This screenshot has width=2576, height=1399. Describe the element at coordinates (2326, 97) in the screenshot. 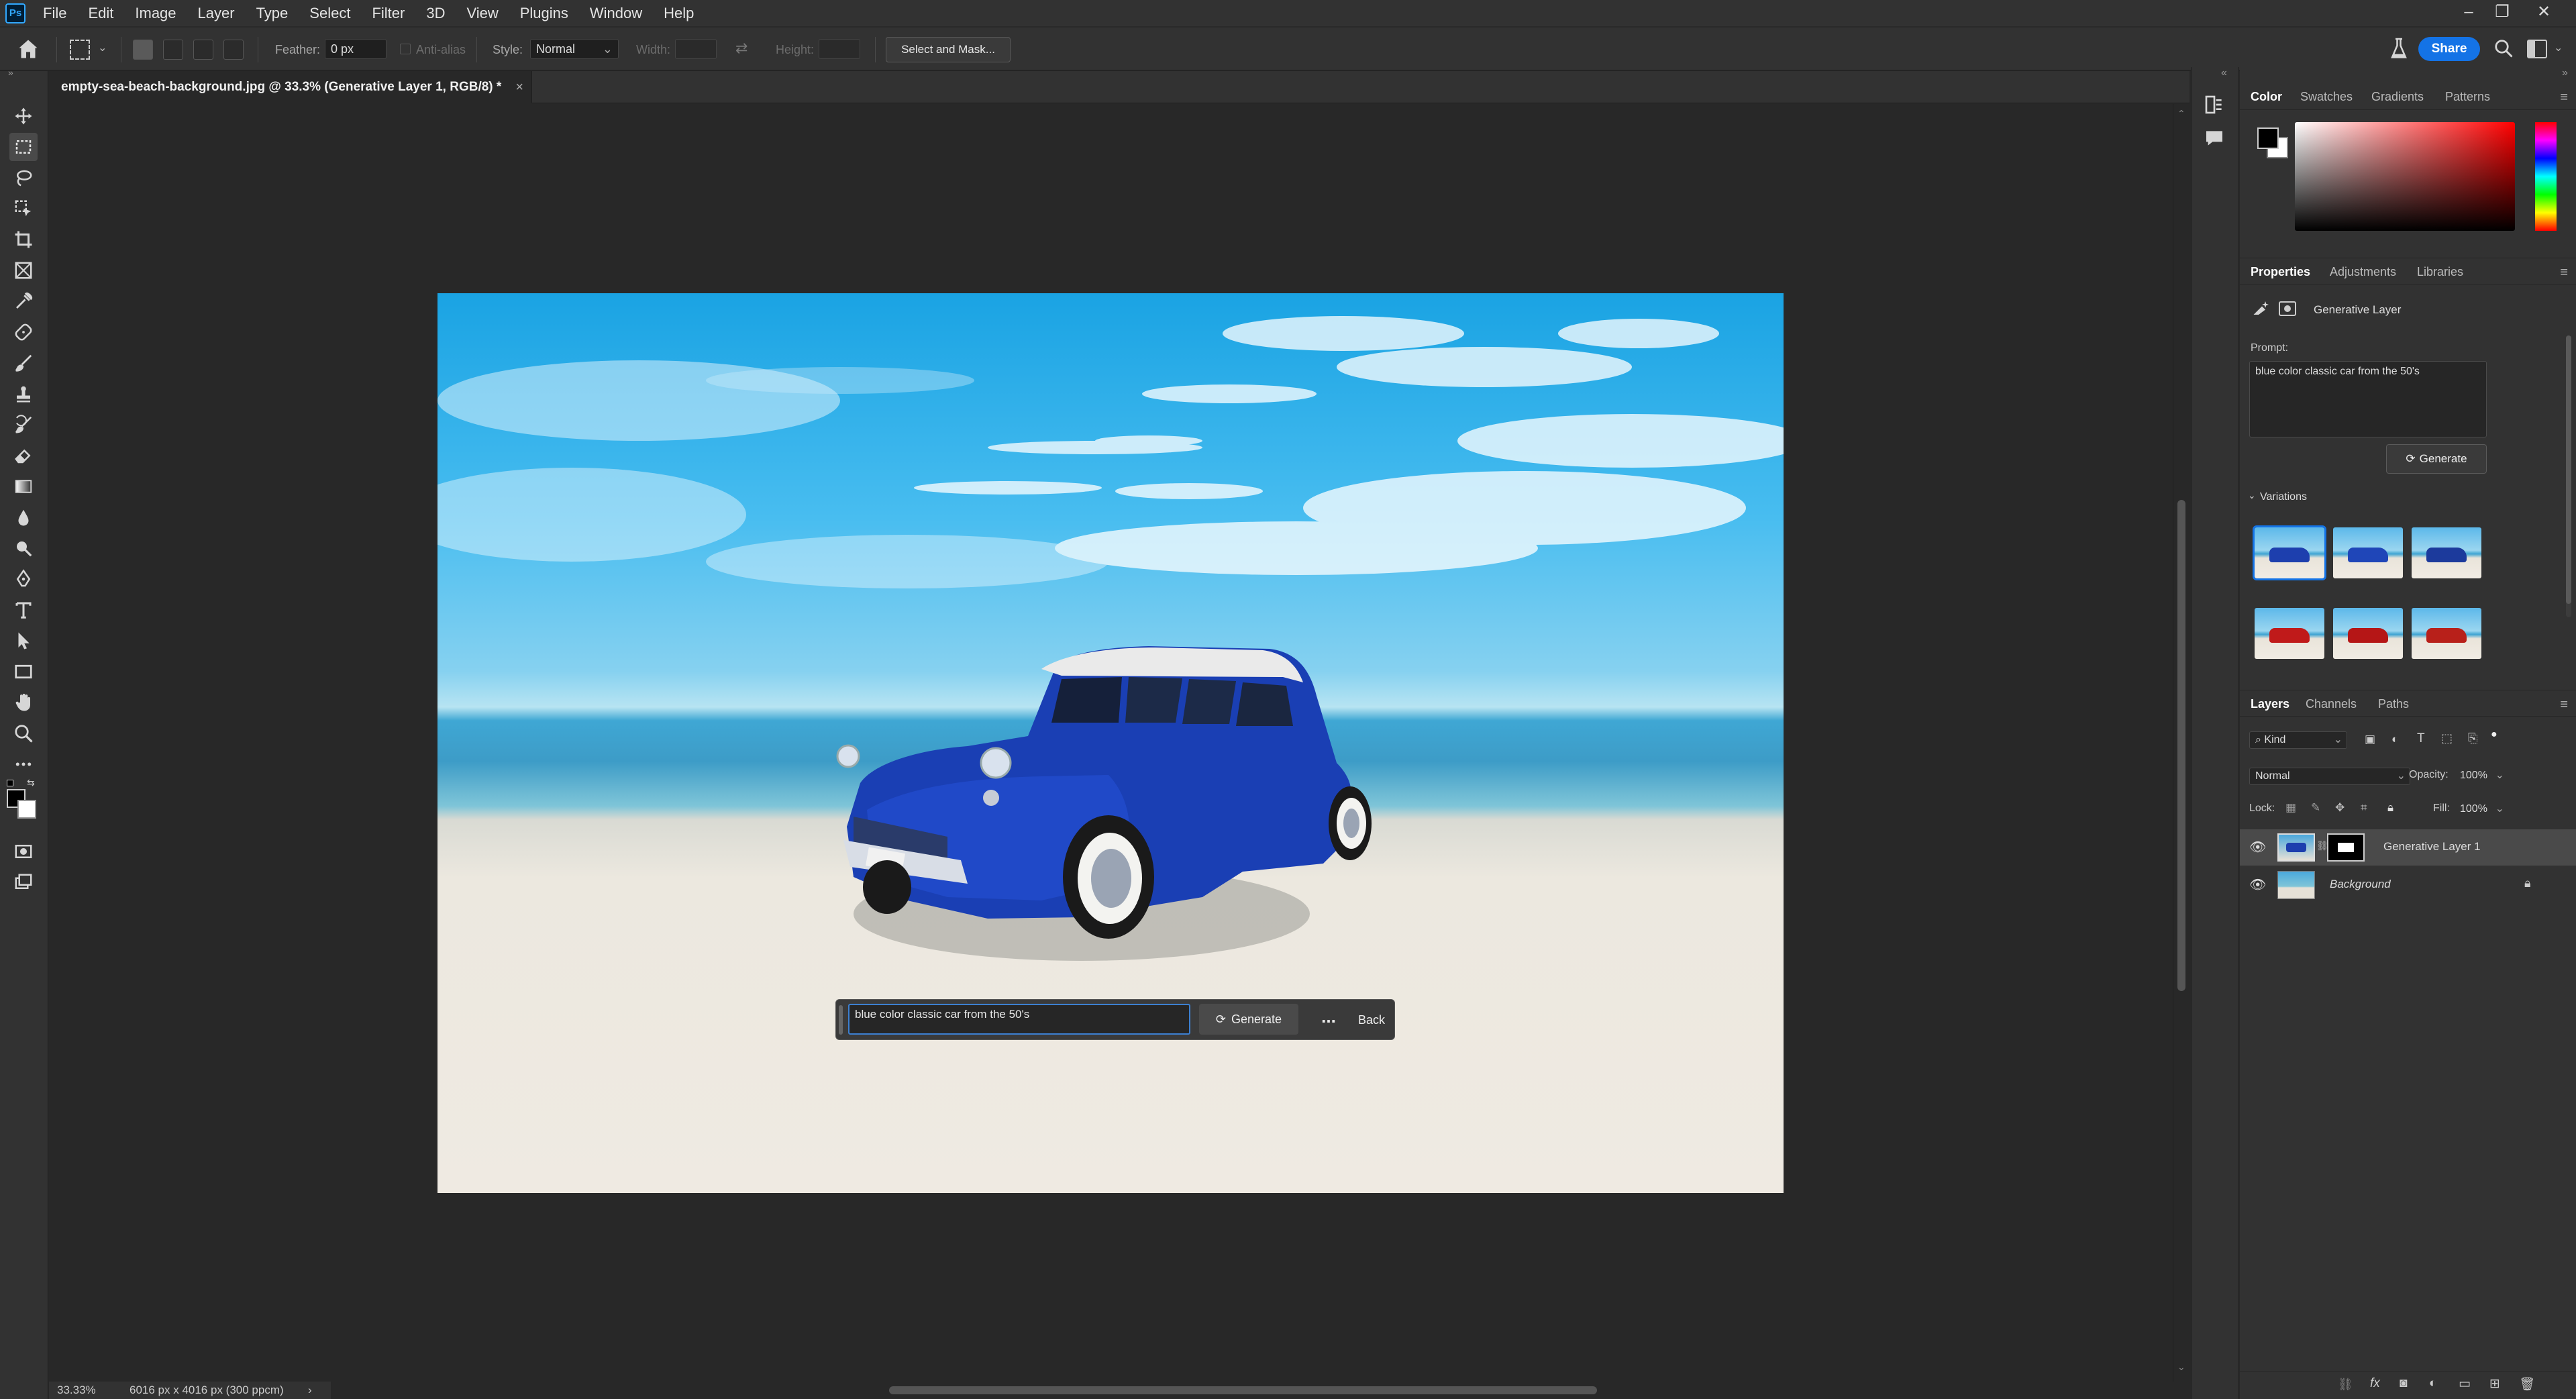

I see `tab-swatches: Swatches` at that location.